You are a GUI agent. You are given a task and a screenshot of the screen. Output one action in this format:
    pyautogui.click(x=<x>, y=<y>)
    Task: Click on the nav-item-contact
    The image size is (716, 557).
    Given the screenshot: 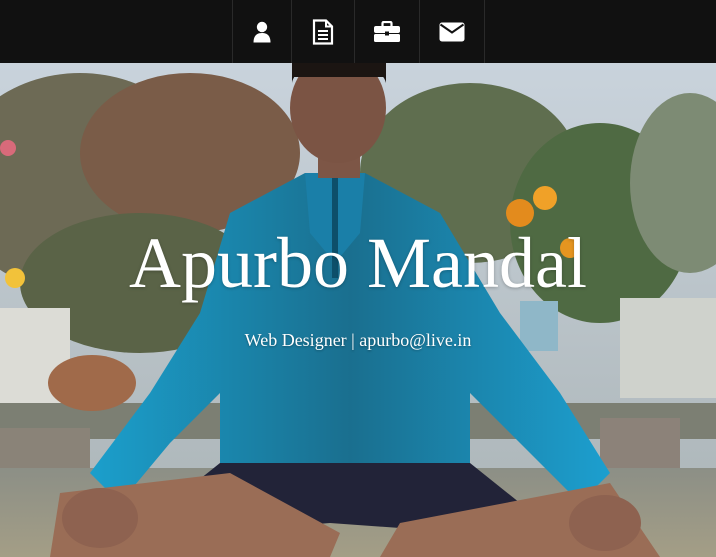 What is the action you would take?
    pyautogui.click(x=451, y=31)
    